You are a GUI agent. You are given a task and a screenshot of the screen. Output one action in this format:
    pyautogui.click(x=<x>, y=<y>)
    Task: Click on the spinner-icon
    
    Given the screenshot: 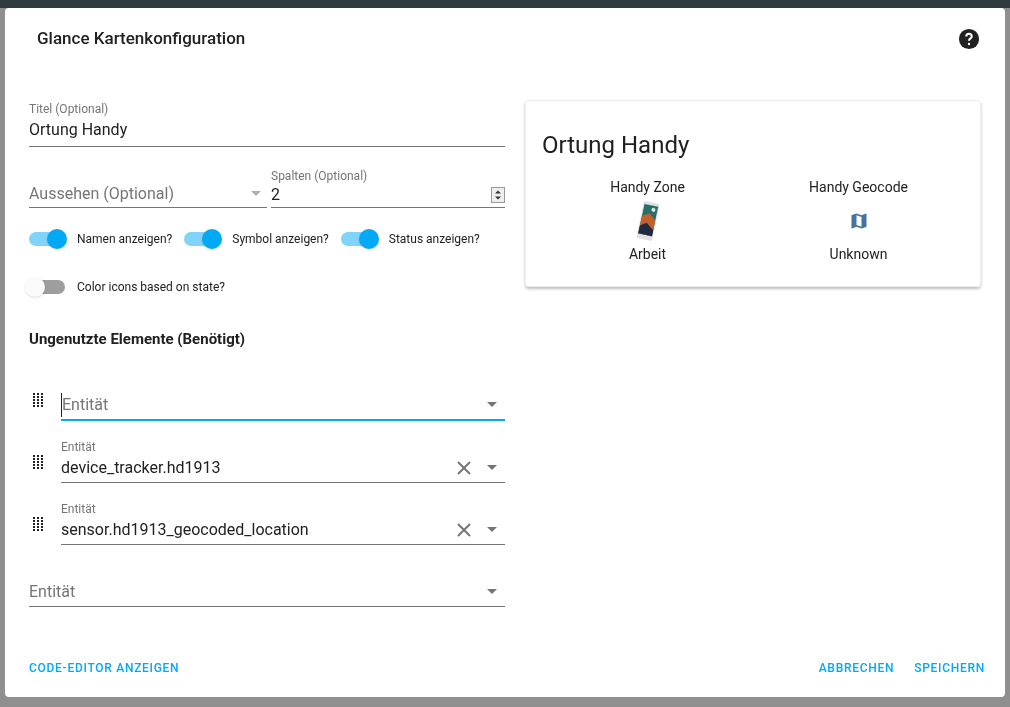 What is the action you would take?
    pyautogui.click(x=498, y=195)
    